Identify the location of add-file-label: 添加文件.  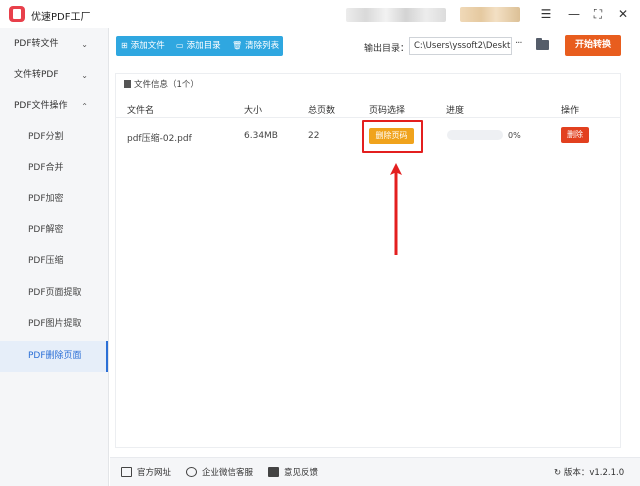
(147, 46).